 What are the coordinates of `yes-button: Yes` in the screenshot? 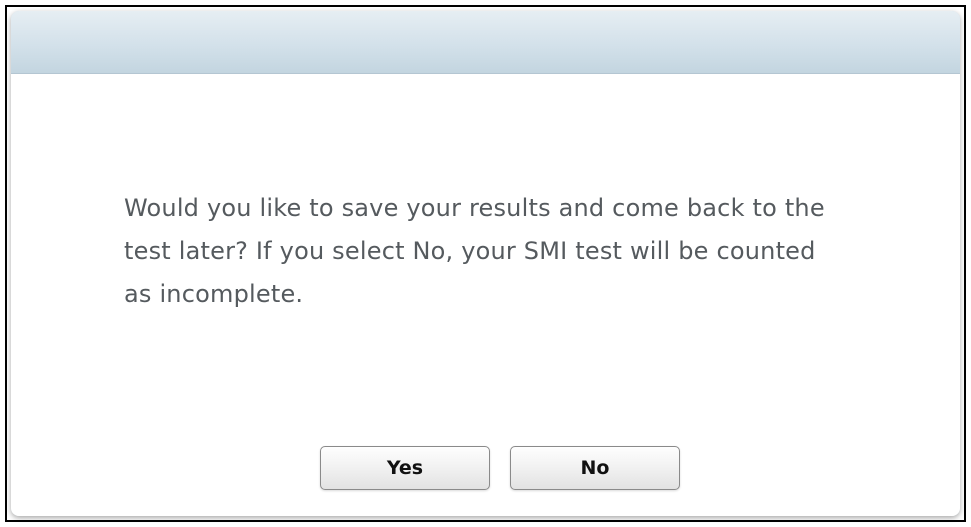 It's located at (405, 468).